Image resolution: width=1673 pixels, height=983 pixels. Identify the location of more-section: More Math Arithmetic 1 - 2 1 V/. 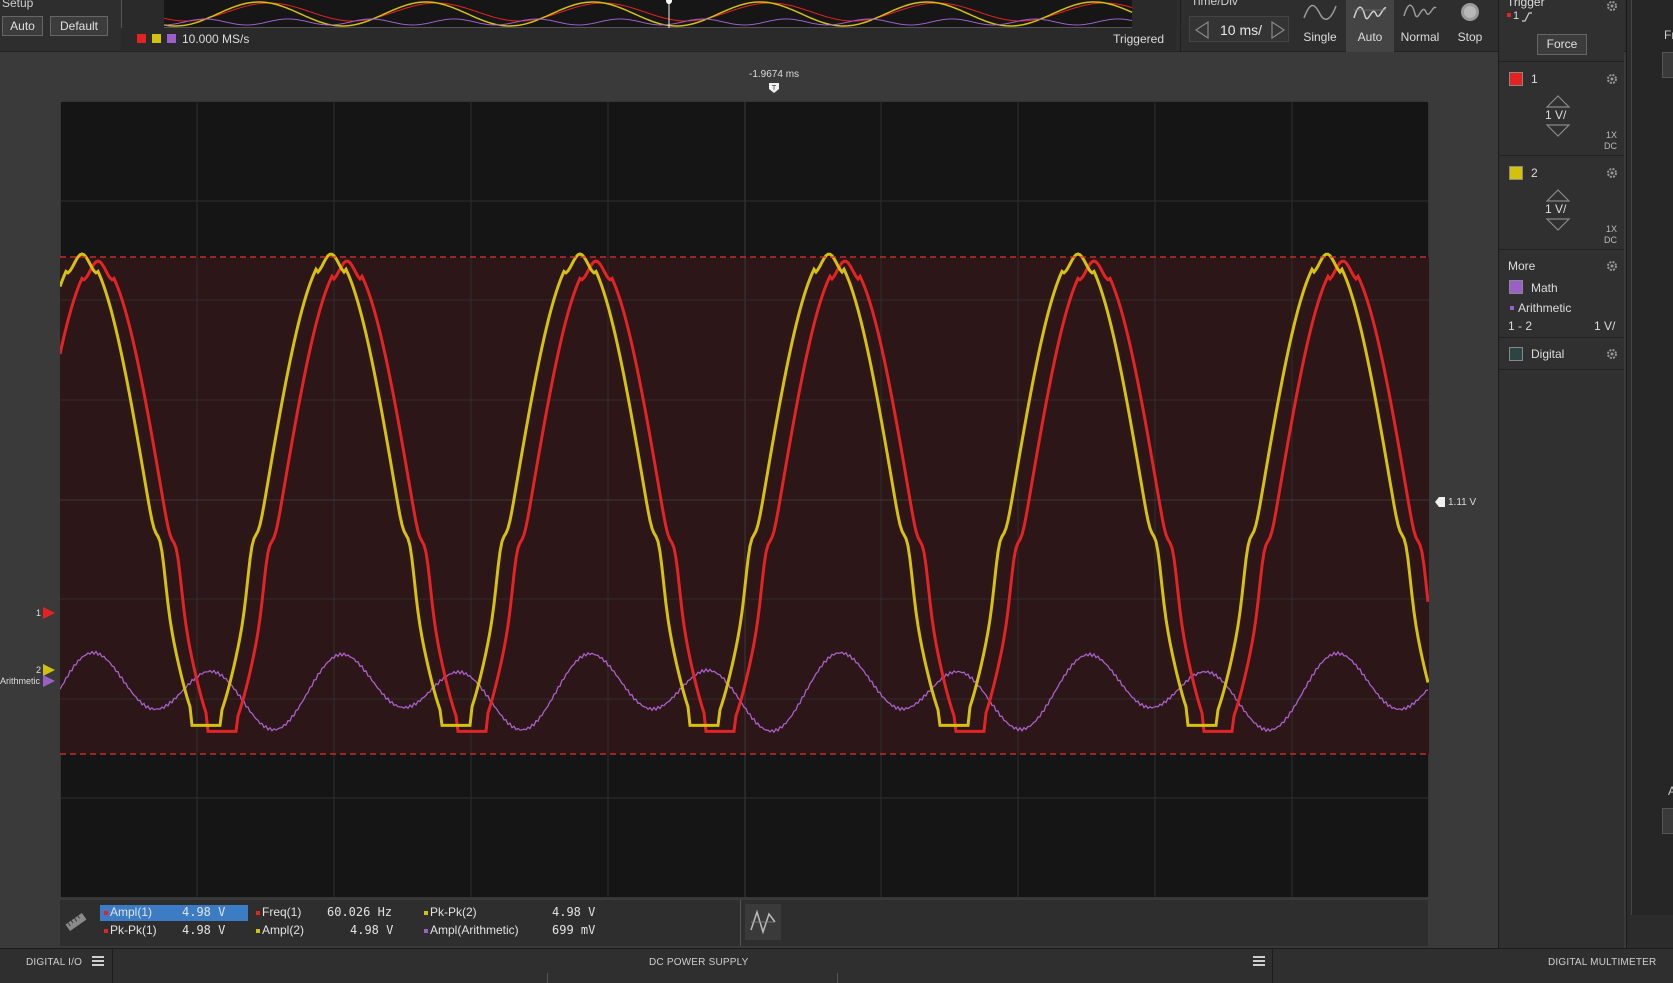
(1561, 294).